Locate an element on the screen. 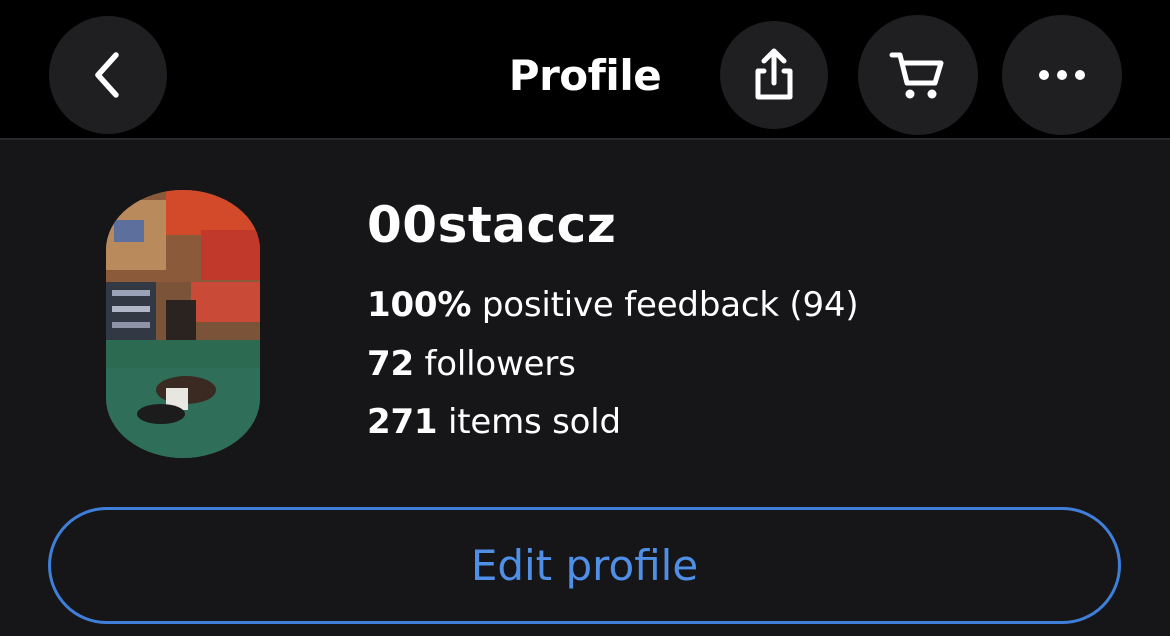  cart-icon is located at coordinates (916, 75).